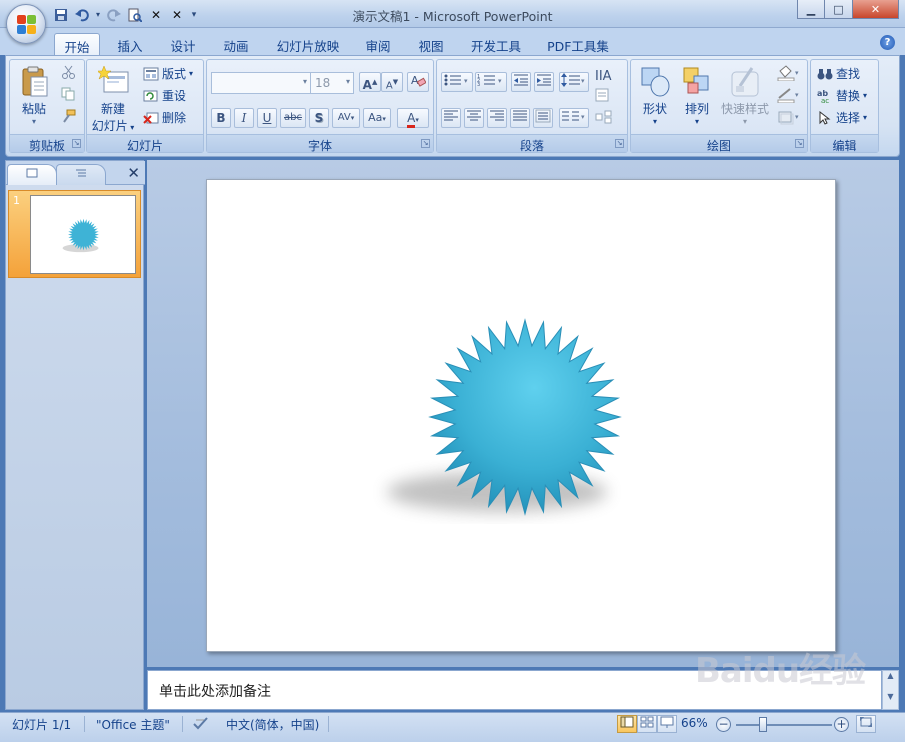 The height and width of the screenshot is (742, 905). Describe the element at coordinates (392, 82) in the screenshot. I see `shrink-font-button: A▼` at that location.